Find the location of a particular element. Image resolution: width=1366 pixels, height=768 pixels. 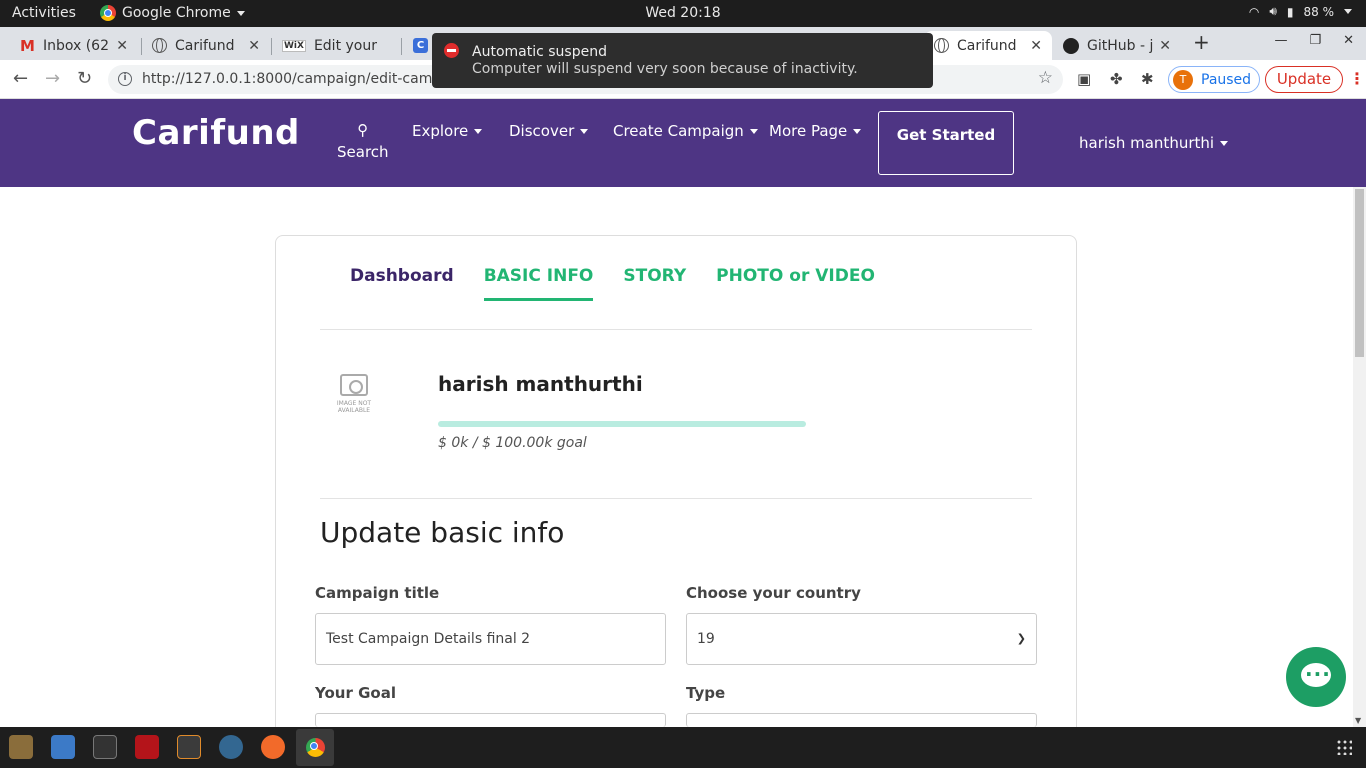

filezilla-icon is located at coordinates (147, 747).